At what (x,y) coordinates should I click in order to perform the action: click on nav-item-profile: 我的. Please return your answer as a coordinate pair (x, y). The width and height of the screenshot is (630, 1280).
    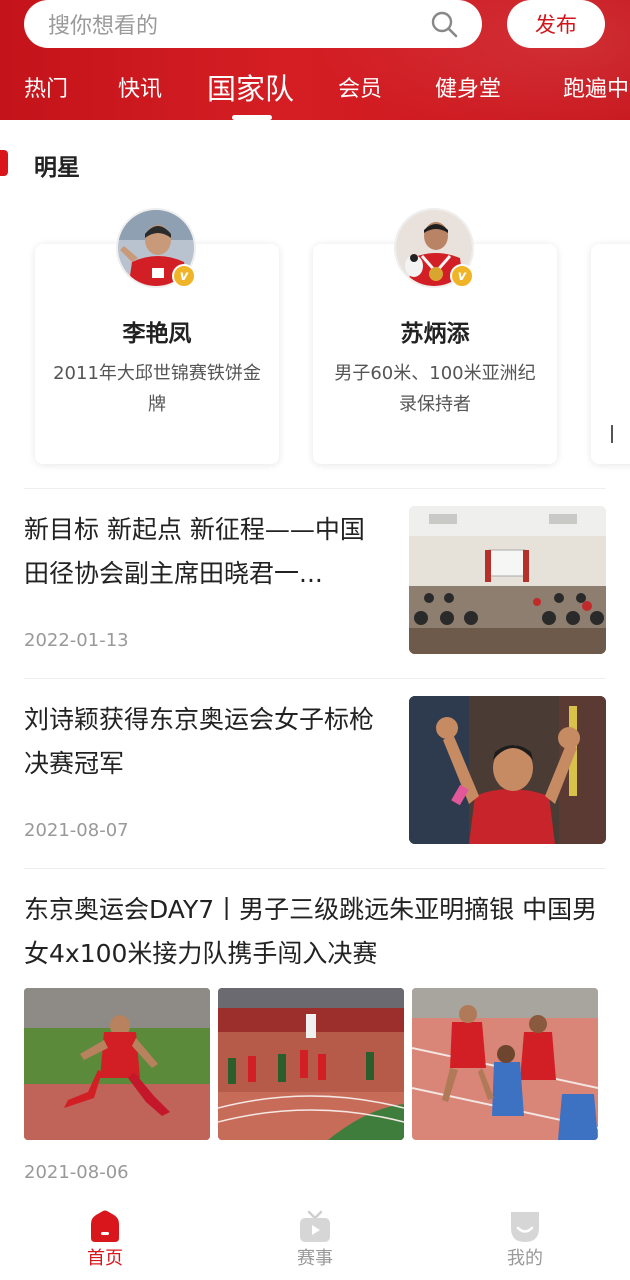
    Looking at the image, I should click on (525, 1238).